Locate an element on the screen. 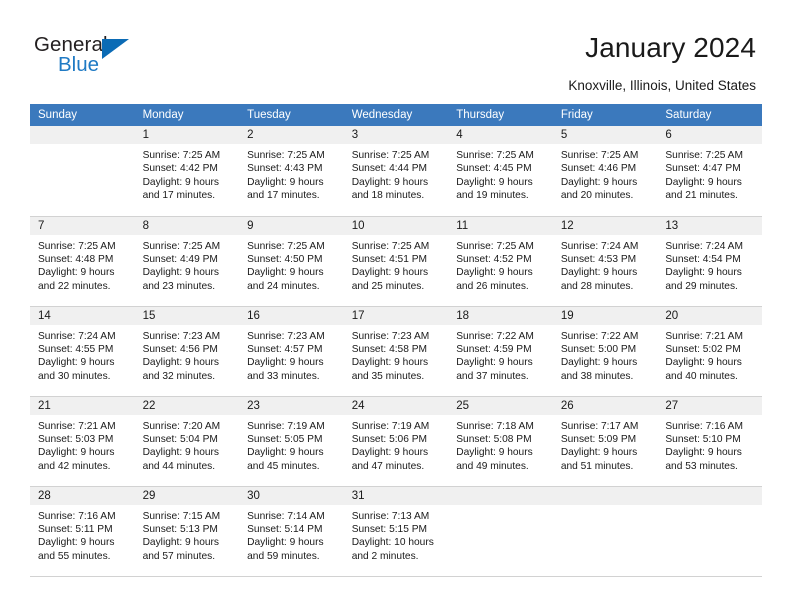 The height and width of the screenshot is (612, 792). day-number: 24 is located at coordinates (396, 405).